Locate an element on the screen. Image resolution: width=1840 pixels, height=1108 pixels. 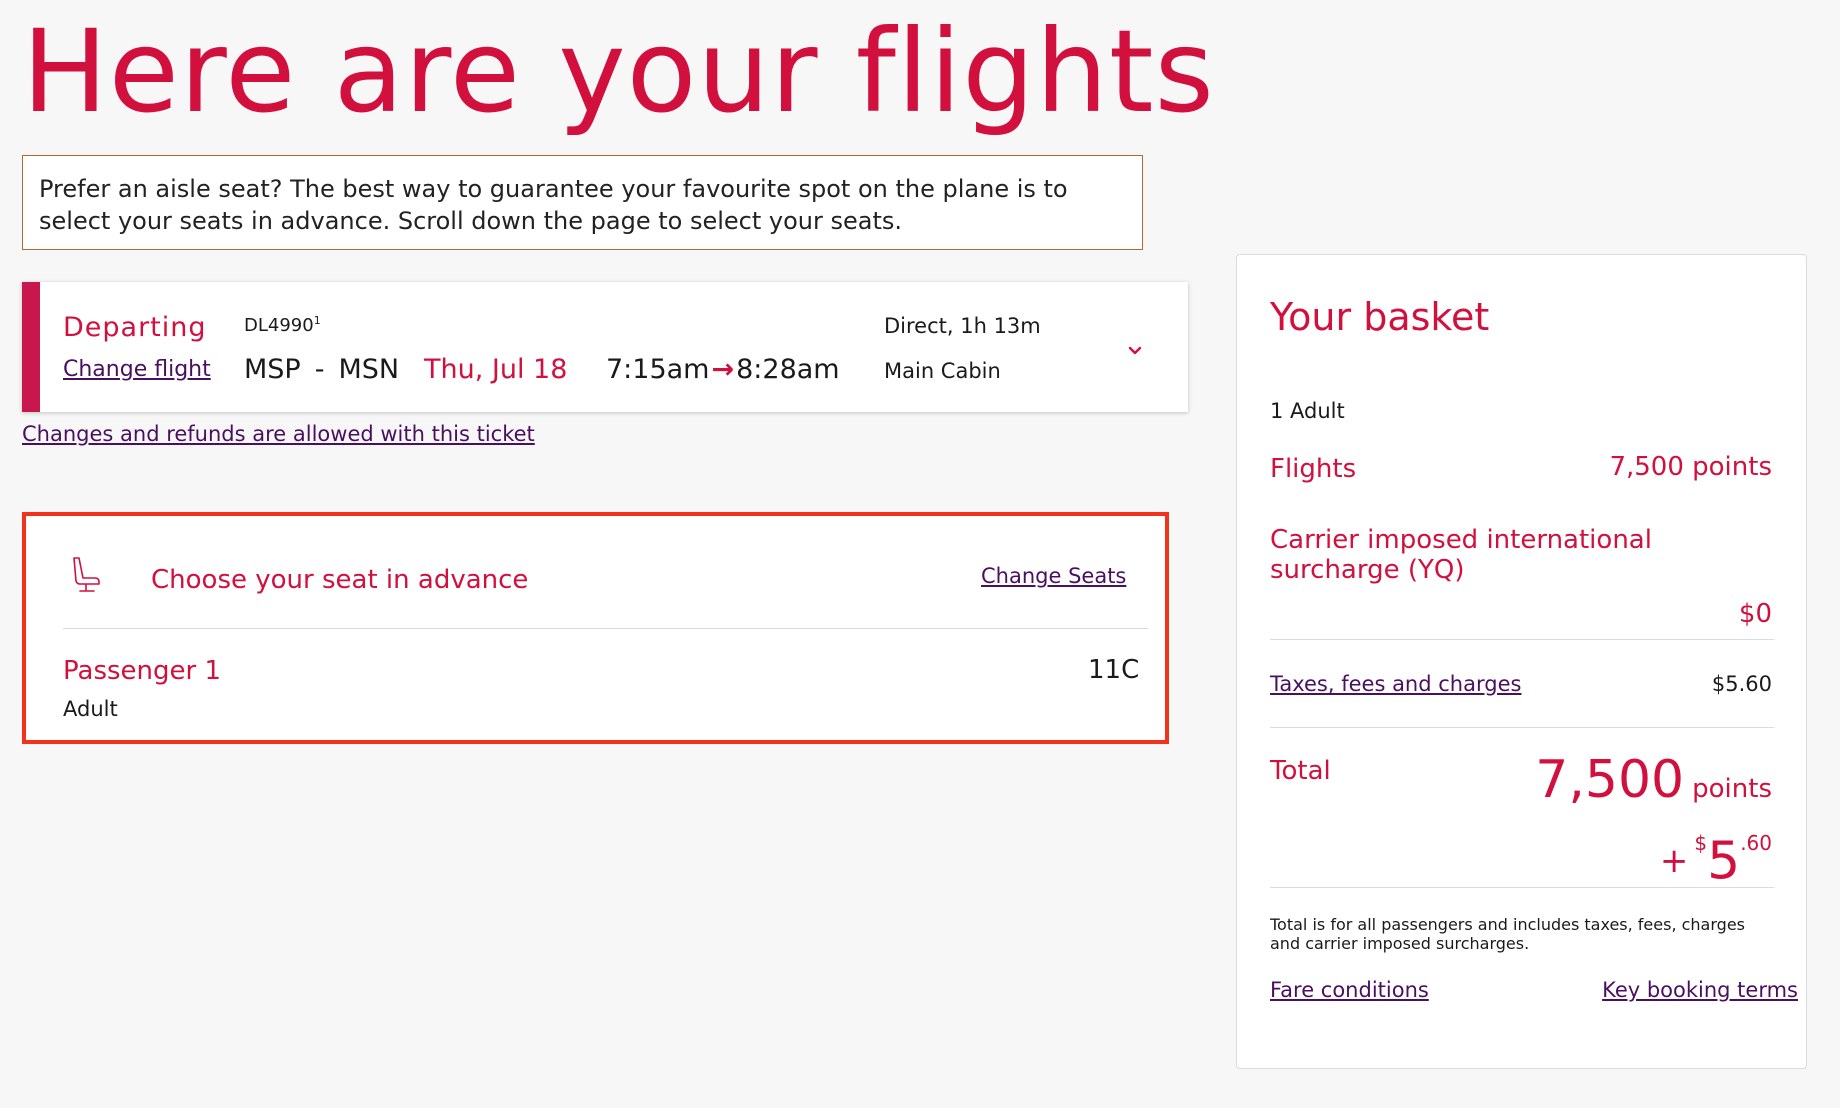
total-points: 7,500 points is located at coordinates (1653, 784).